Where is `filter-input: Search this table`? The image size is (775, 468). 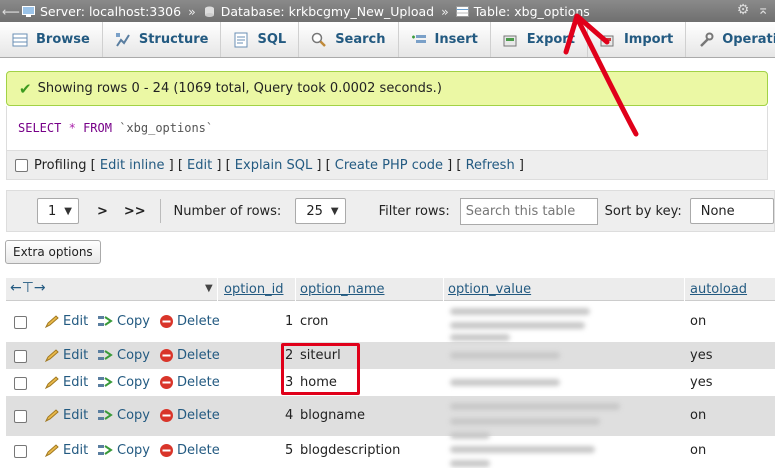
filter-input: Search this table is located at coordinates (528, 211).